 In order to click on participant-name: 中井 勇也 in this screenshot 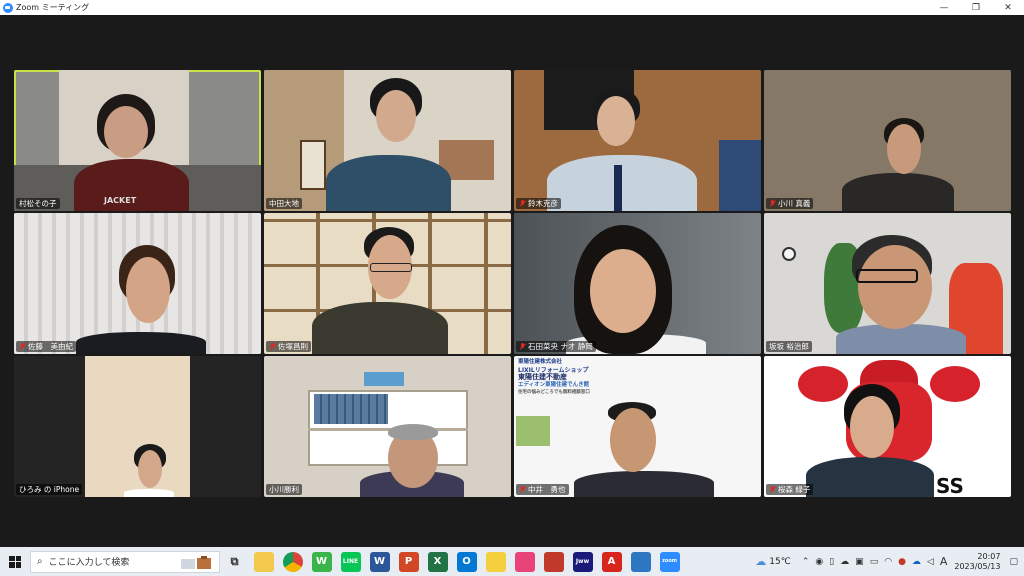, I will do `click(542, 489)`.